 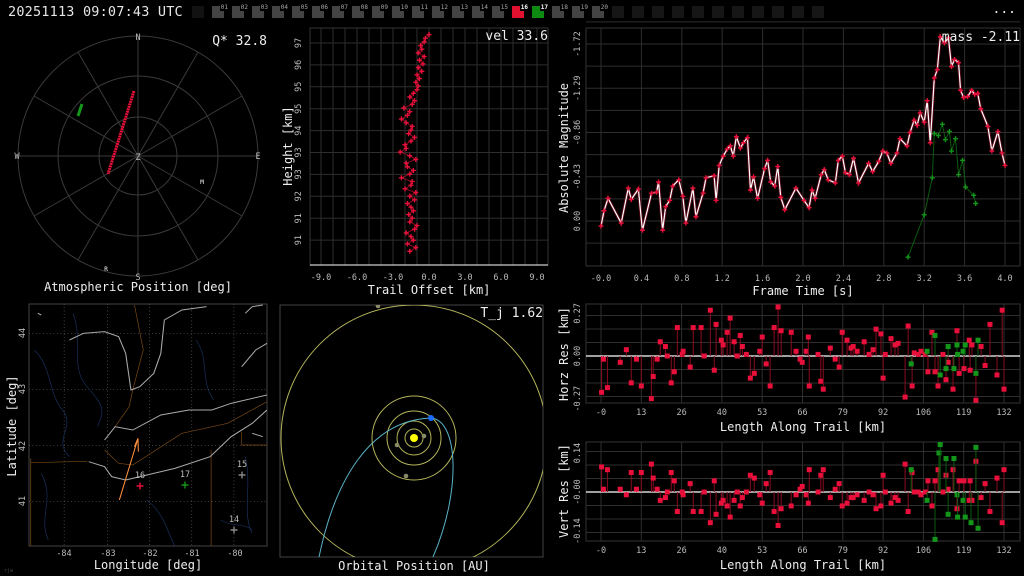 What do you see at coordinates (411, 431) in the screenshot?
I see `orbit-frame` at bounding box center [411, 431].